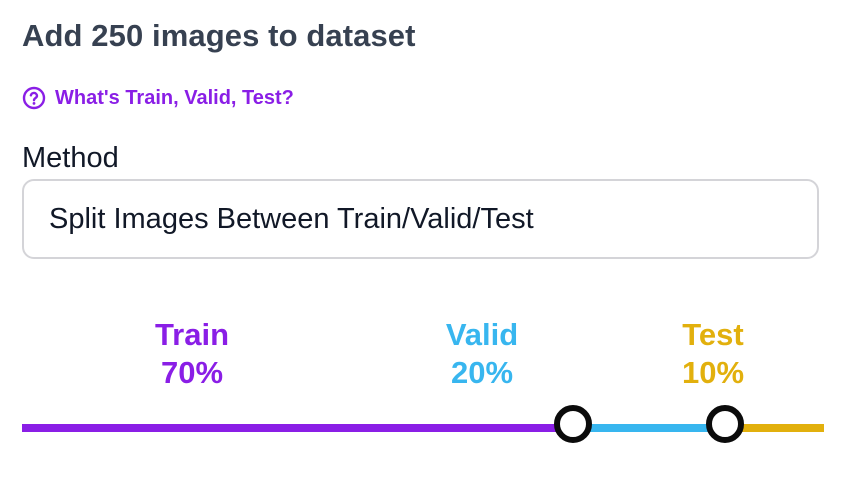  I want to click on split-label-train: Train 70%, so click(192, 354).